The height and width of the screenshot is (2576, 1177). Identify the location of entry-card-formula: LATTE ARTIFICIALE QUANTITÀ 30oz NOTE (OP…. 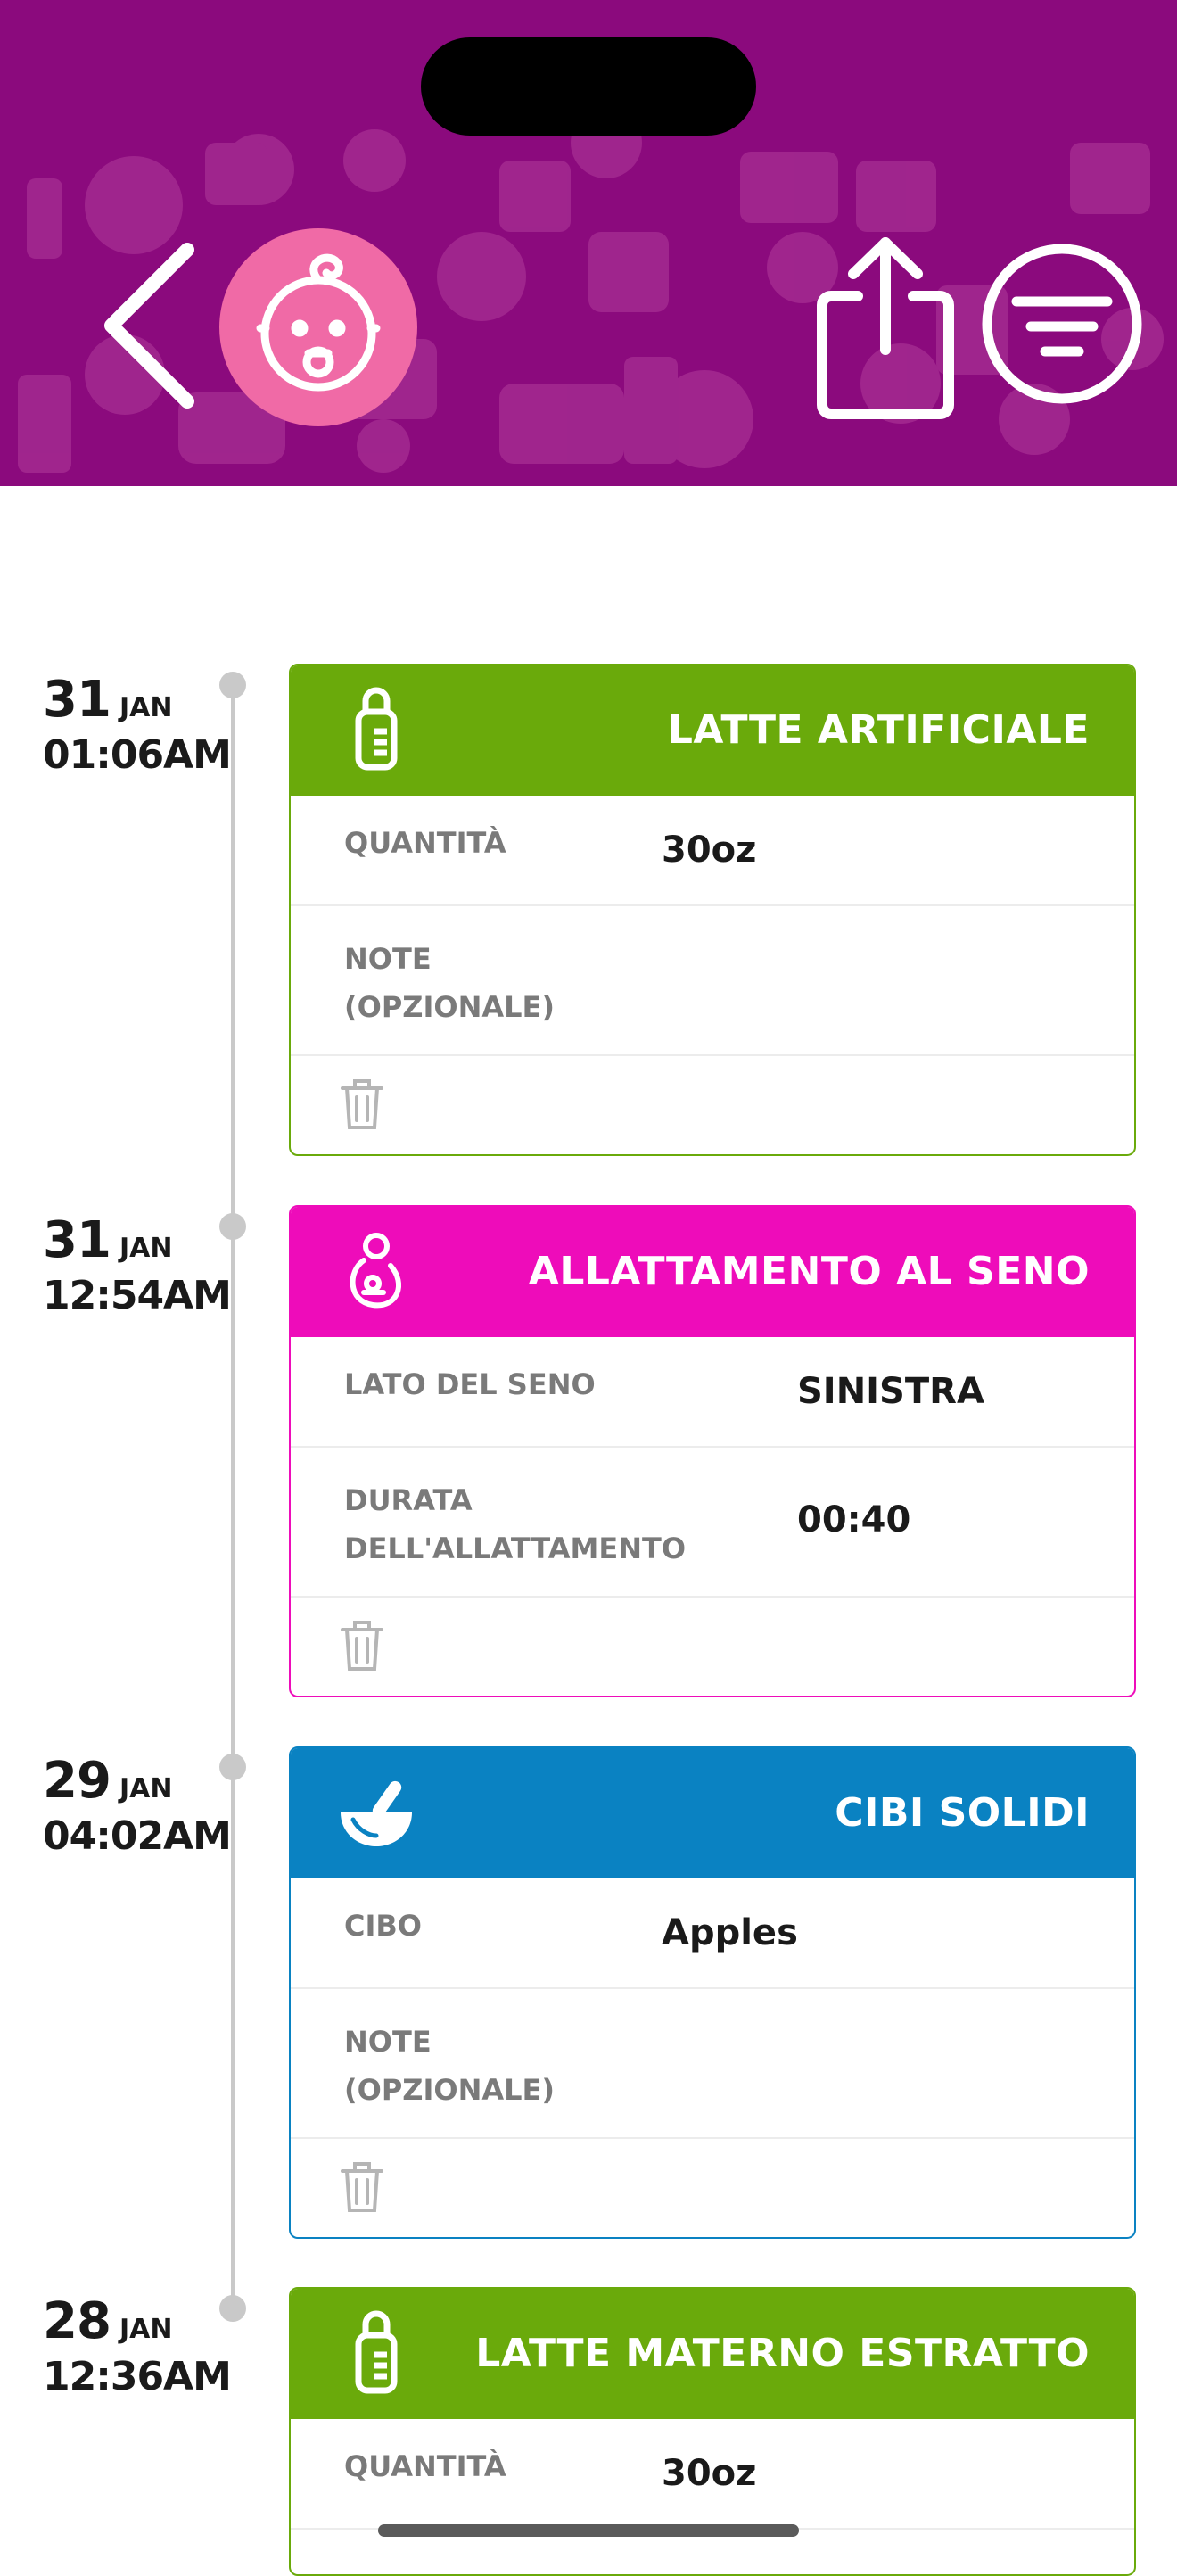
(712, 910).